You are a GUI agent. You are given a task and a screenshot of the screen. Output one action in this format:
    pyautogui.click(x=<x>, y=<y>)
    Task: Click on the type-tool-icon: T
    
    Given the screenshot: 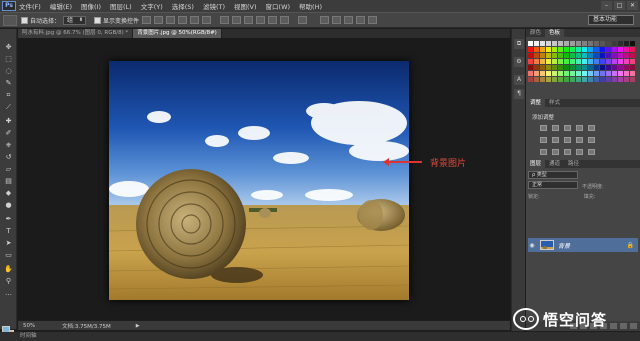 What is the action you would take?
    pyautogui.click(x=8, y=231)
    